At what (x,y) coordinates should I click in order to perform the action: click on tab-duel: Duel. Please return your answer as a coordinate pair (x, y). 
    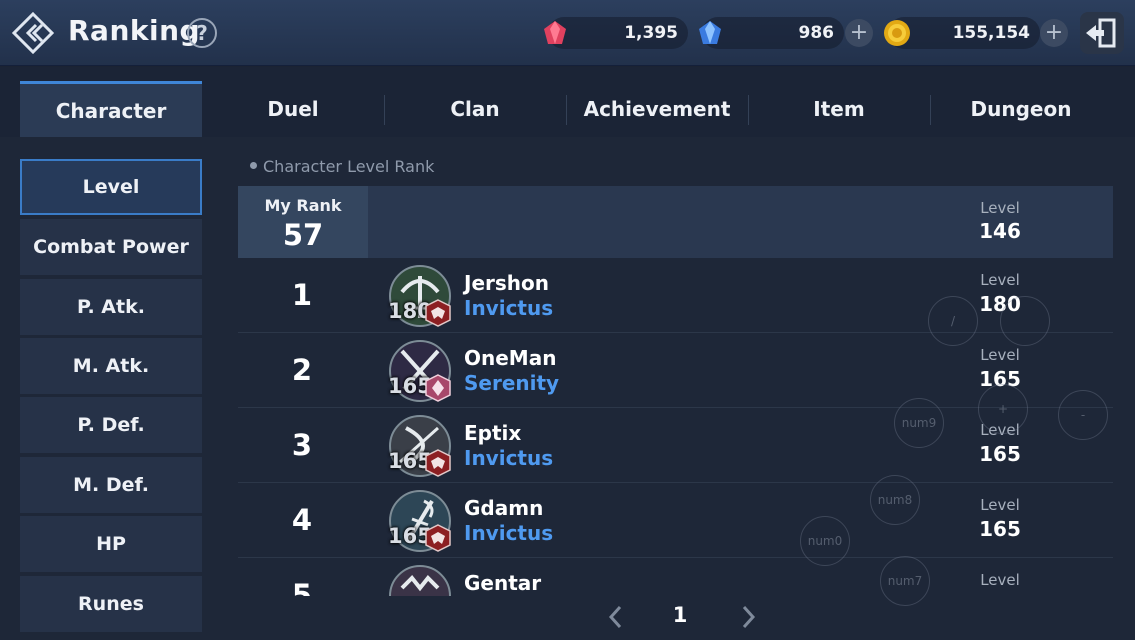
    Looking at the image, I should click on (293, 109).